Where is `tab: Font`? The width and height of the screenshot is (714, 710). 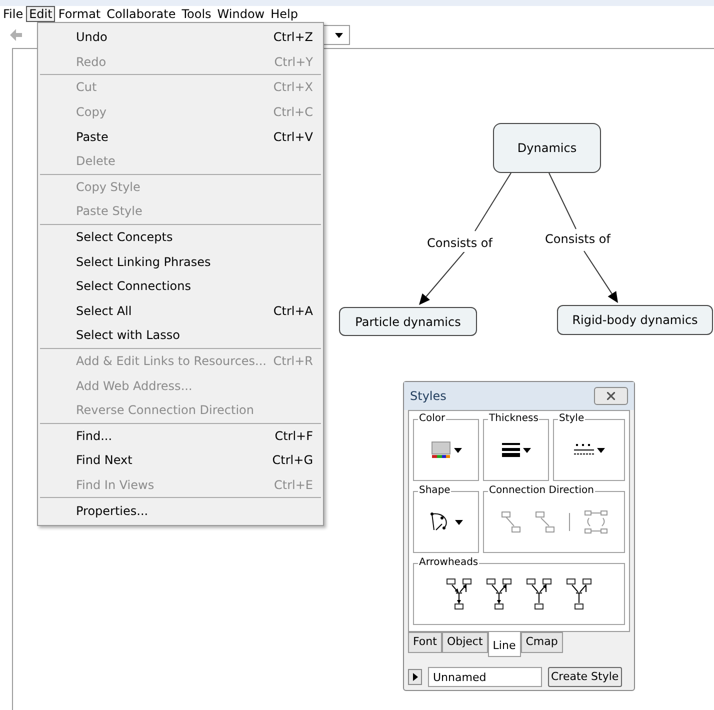
tab: Font is located at coordinates (425, 642).